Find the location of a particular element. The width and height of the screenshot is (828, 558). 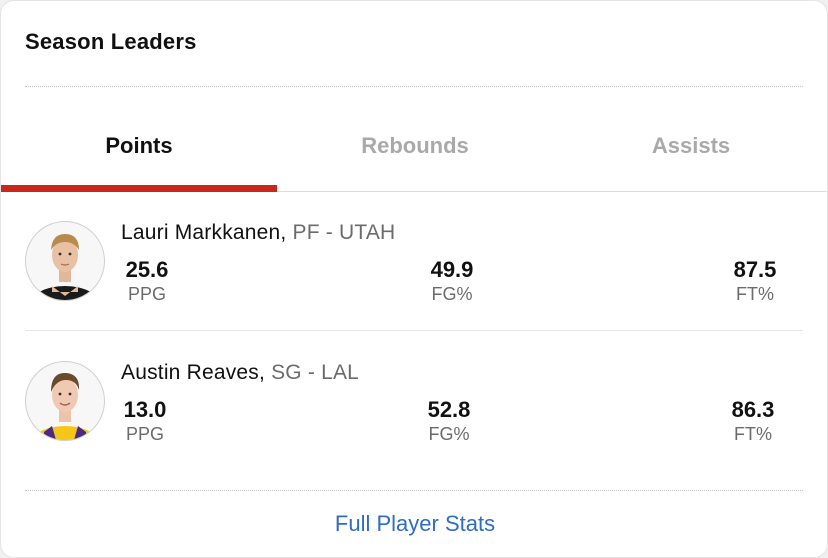

tab-points: Points is located at coordinates (139, 151).